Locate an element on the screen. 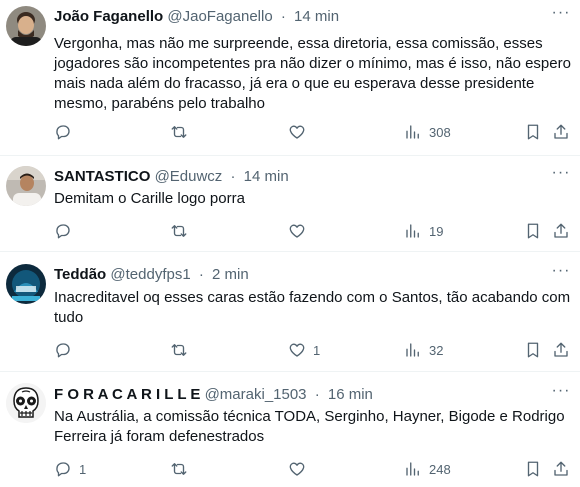 This screenshot has width=580, height=487. user-handle: @teddyfps1 is located at coordinates (150, 274).